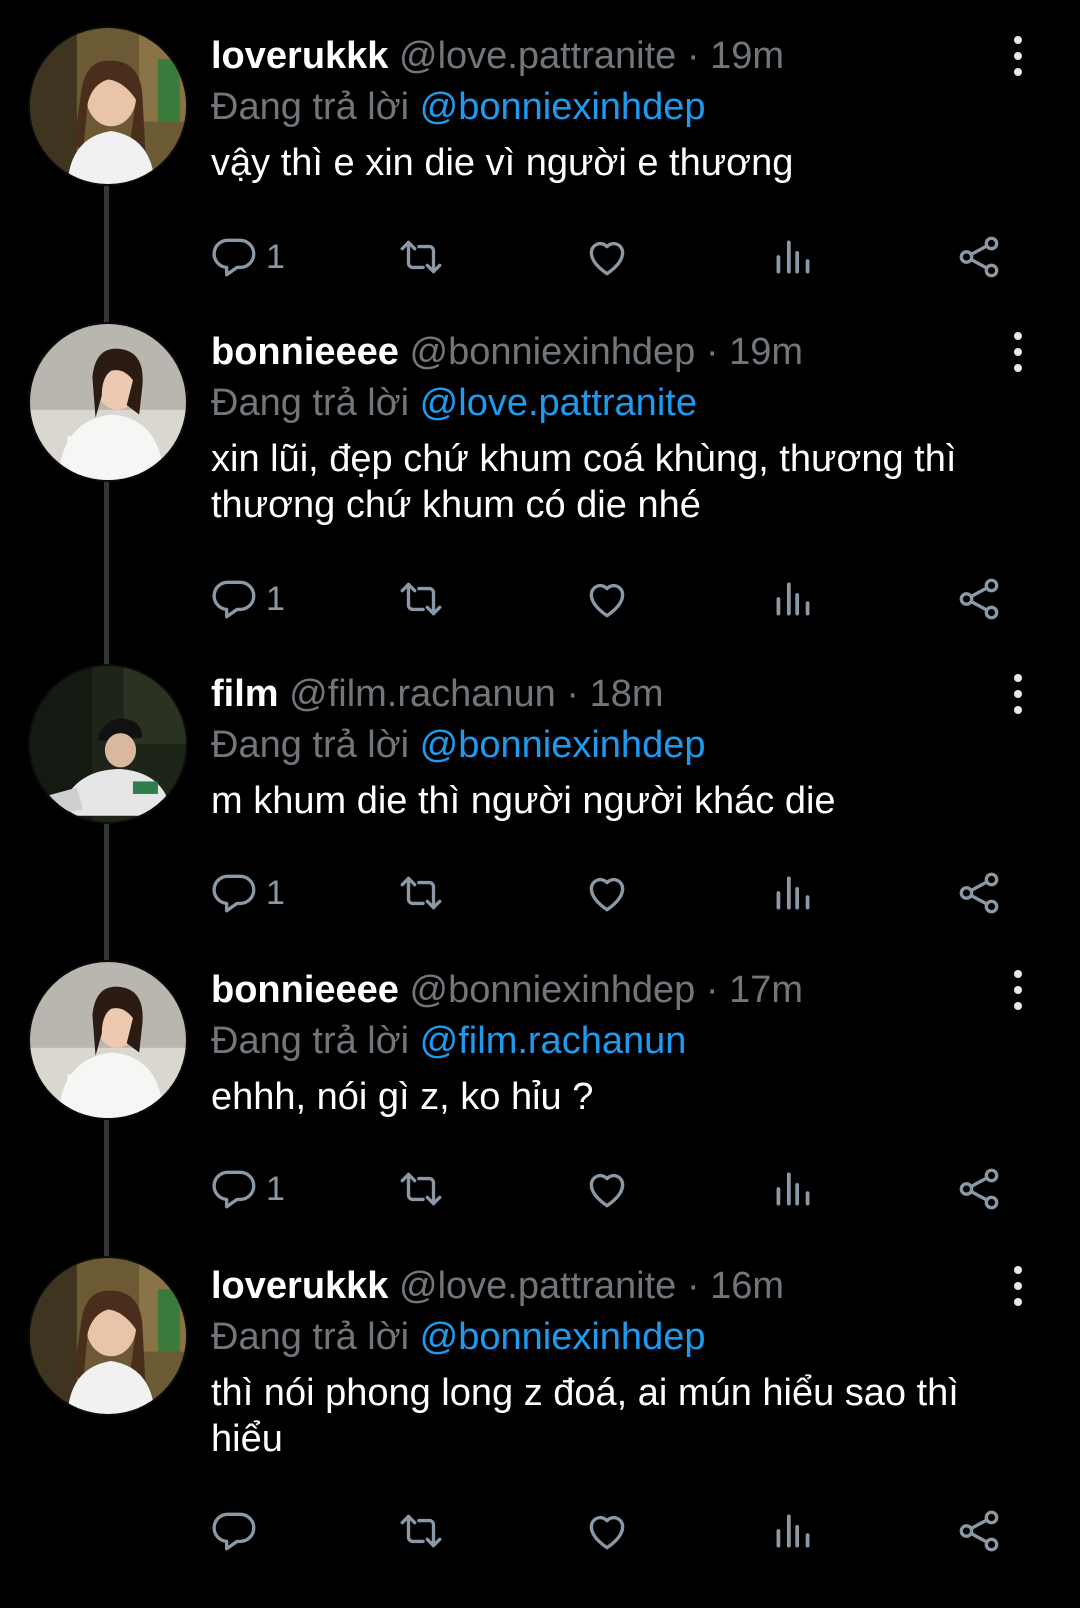  I want to click on tweet-text: vậy thì e xin die vì người e thương, so click(502, 163).